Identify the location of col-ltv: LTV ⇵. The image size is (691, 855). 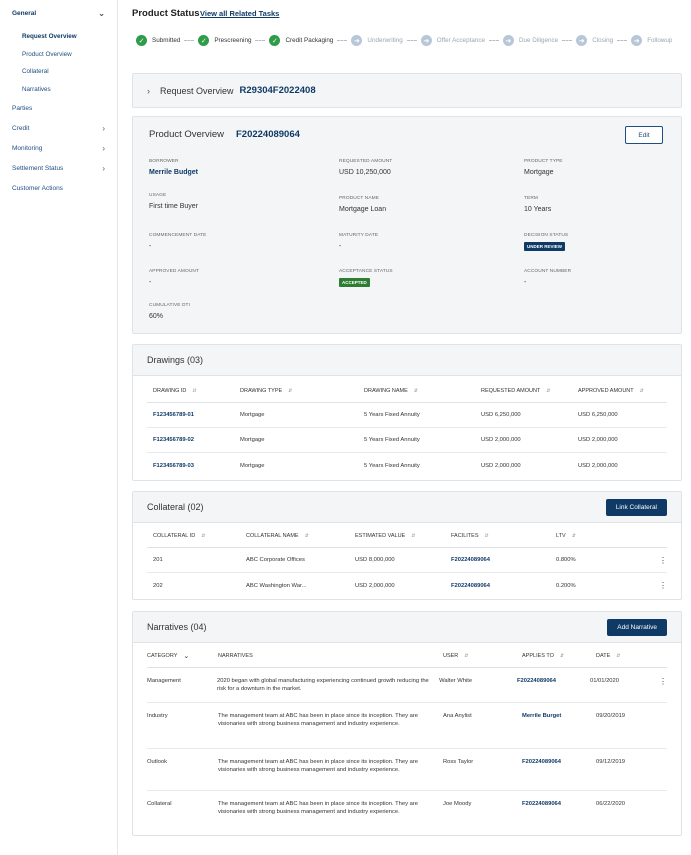
(566, 536).